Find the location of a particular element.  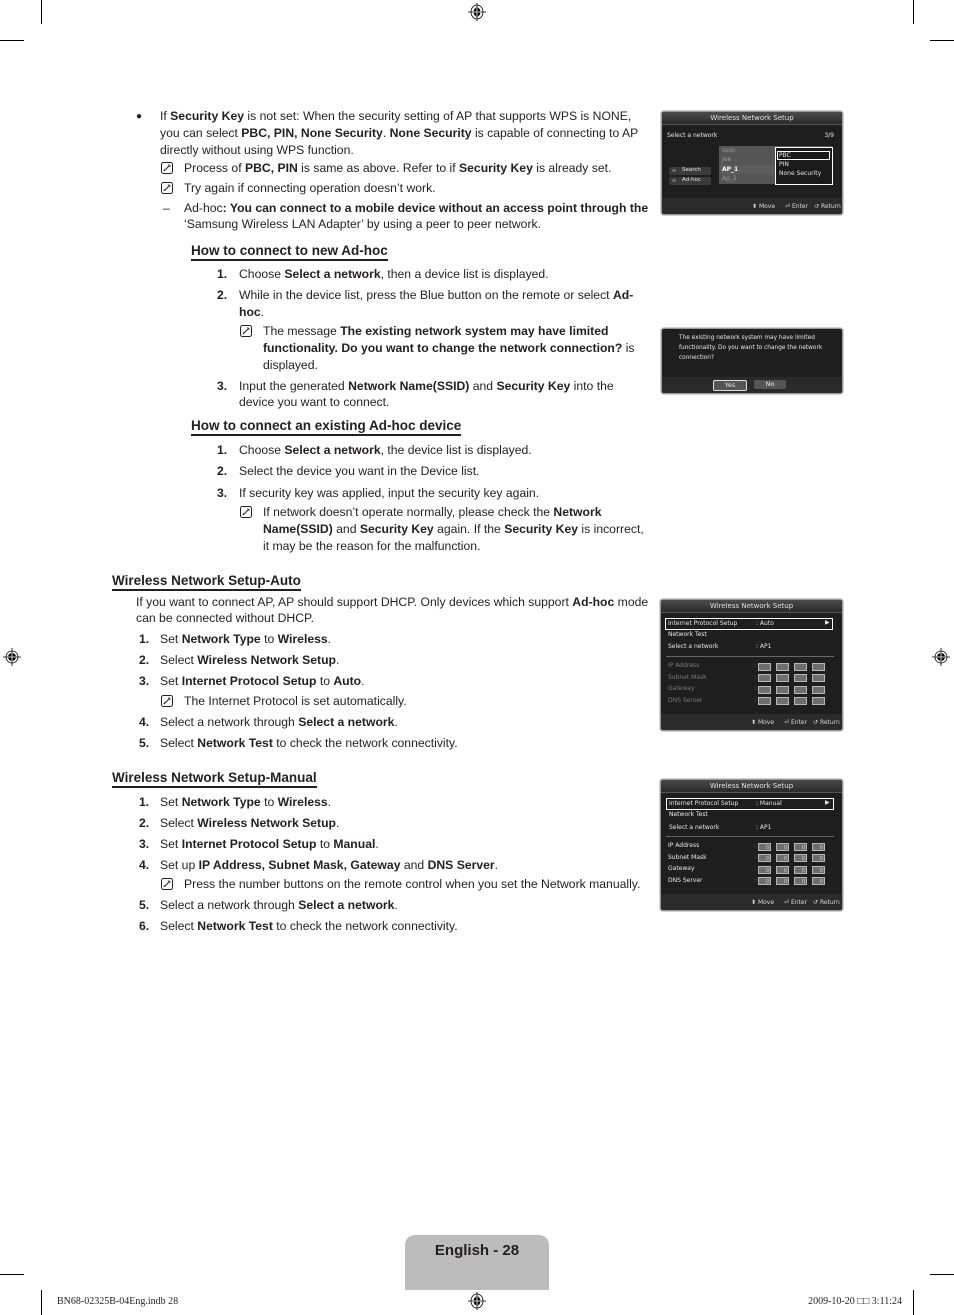

no-button: No is located at coordinates (770, 384).